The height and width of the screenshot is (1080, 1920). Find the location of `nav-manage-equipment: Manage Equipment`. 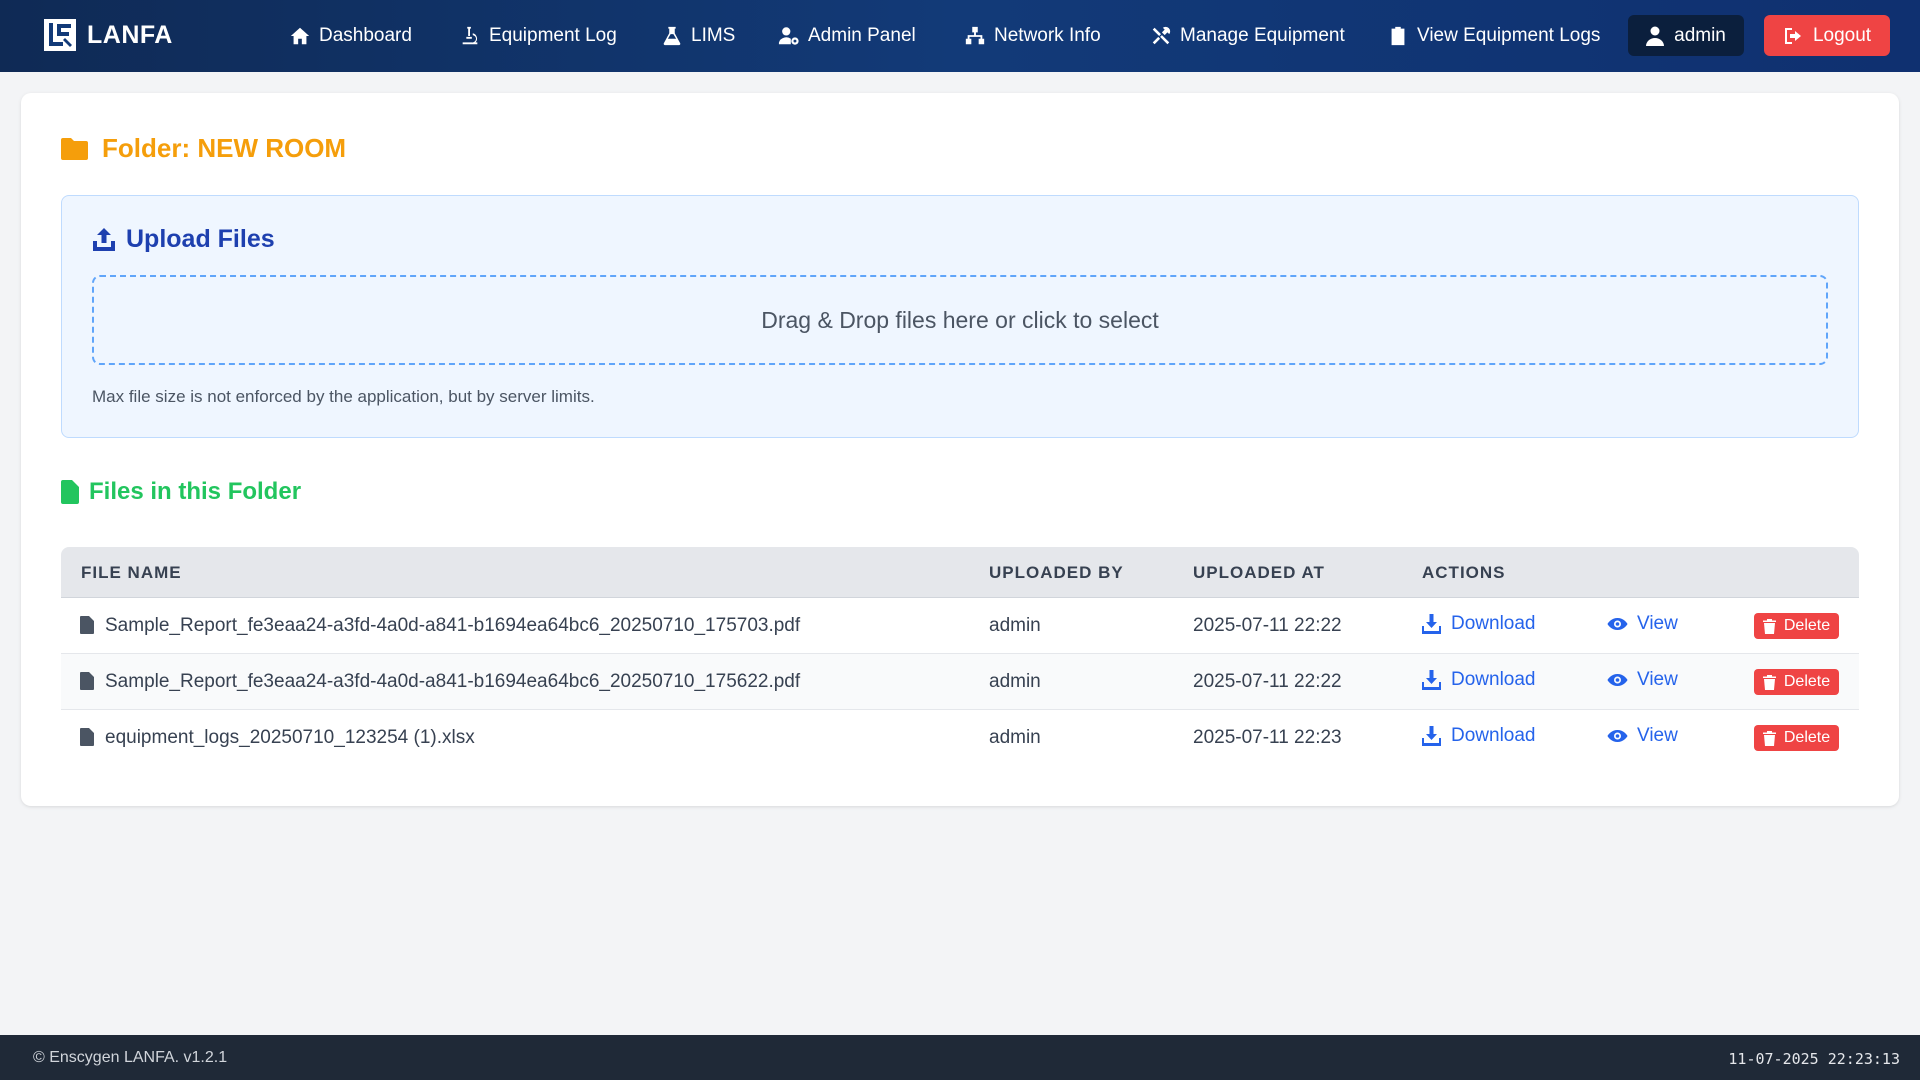

nav-manage-equipment: Manage Equipment is located at coordinates (1247, 36).